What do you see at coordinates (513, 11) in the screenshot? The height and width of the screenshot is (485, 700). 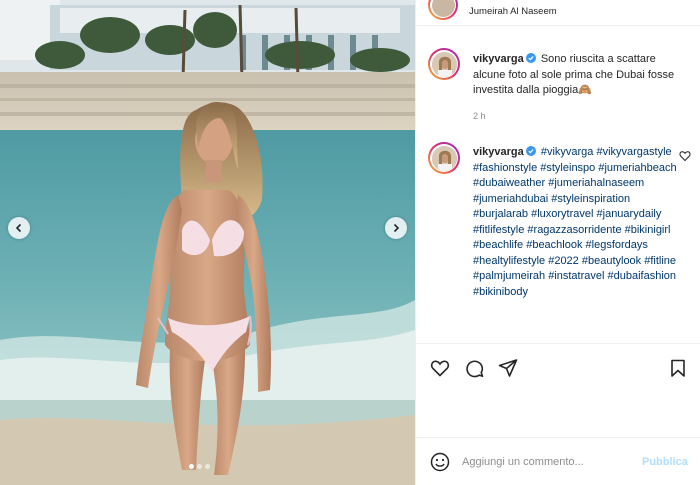 I see `location-link: Jumeirah Al Naseem` at bounding box center [513, 11].